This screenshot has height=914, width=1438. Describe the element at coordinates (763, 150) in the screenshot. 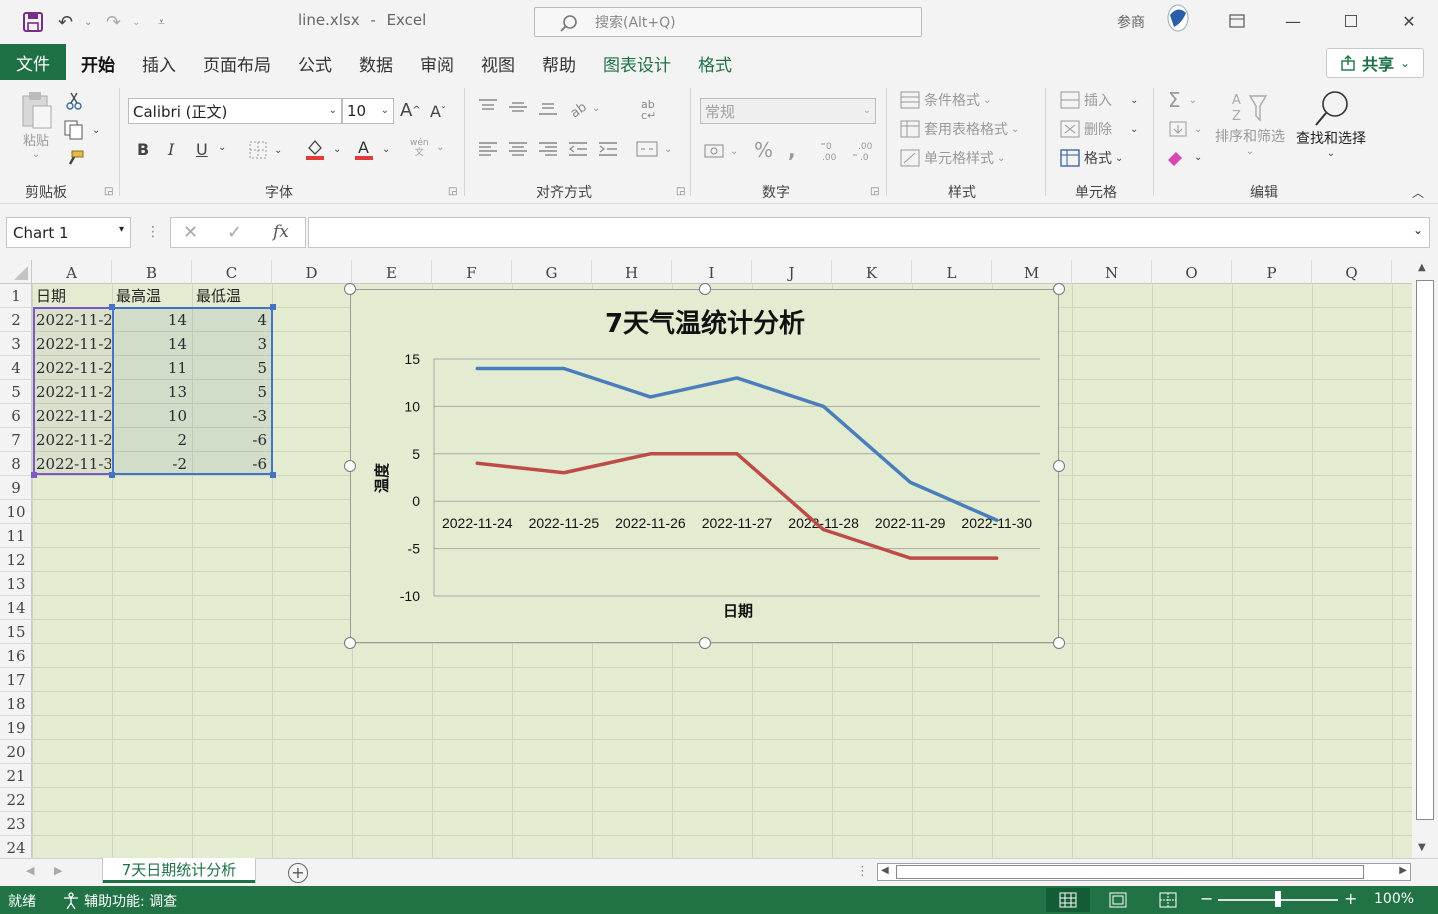

I see `percent-icon: %` at that location.